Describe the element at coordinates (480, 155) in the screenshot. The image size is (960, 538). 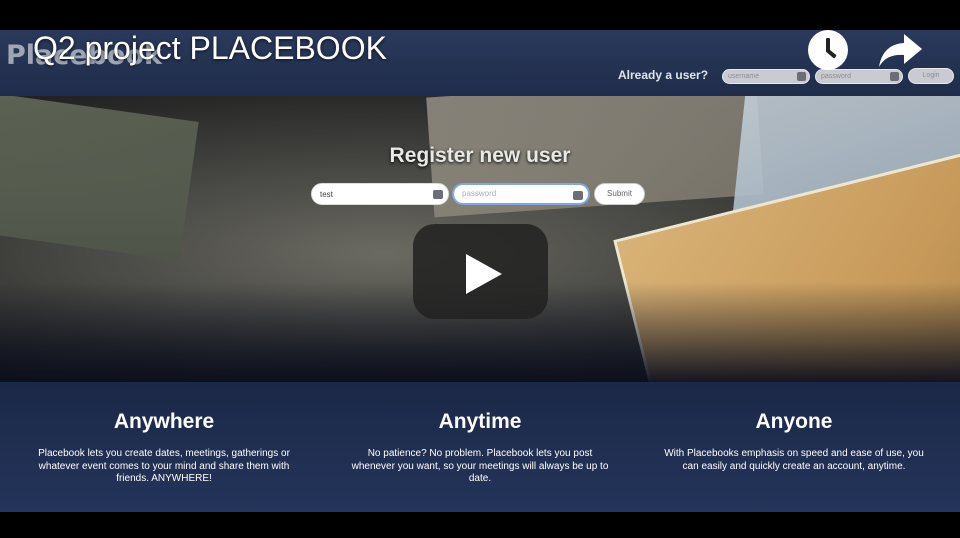
I see `register-title: Register new user` at that location.